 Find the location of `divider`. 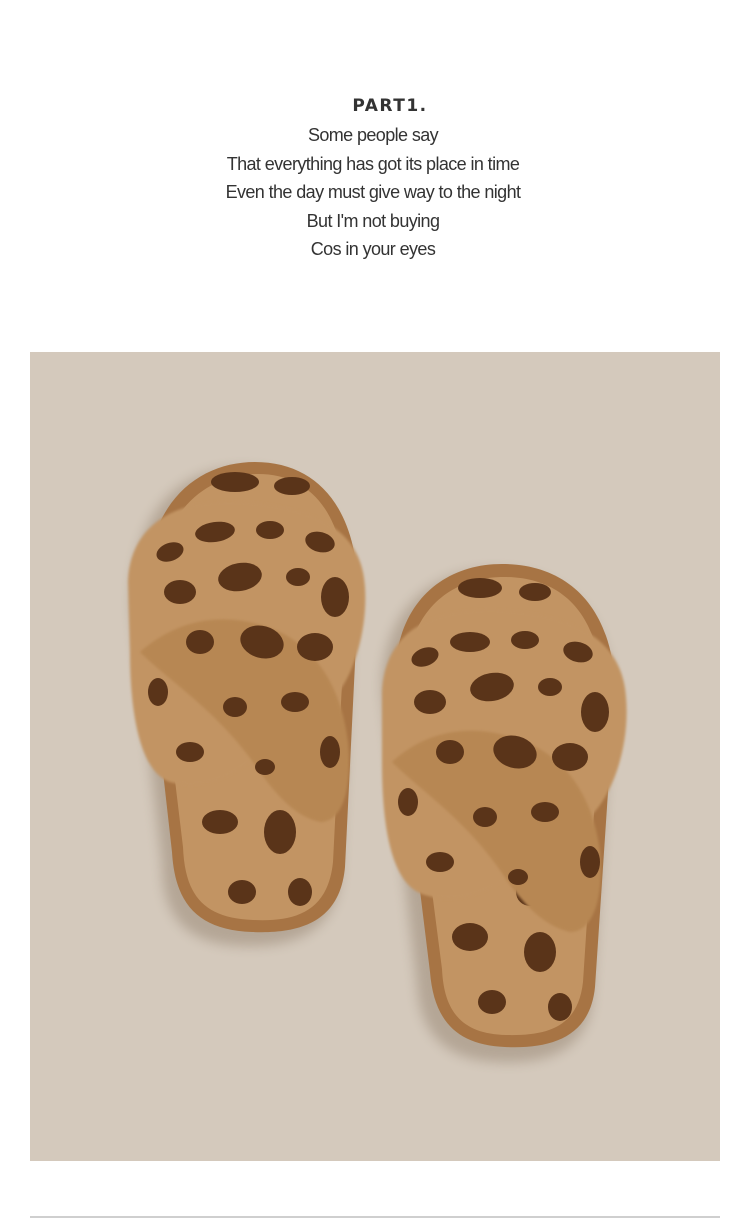

divider is located at coordinates (375, 1217).